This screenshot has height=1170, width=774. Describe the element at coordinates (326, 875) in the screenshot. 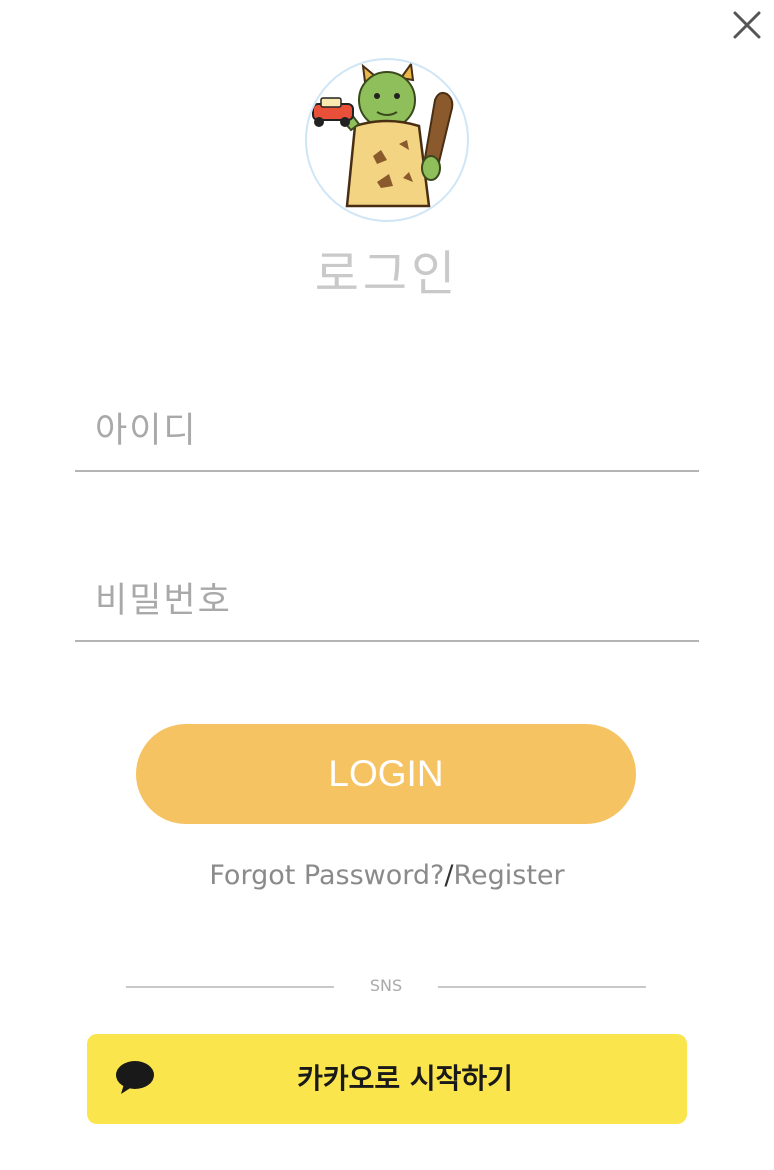

I see `forgot-password-link: Forgot Password?` at that location.